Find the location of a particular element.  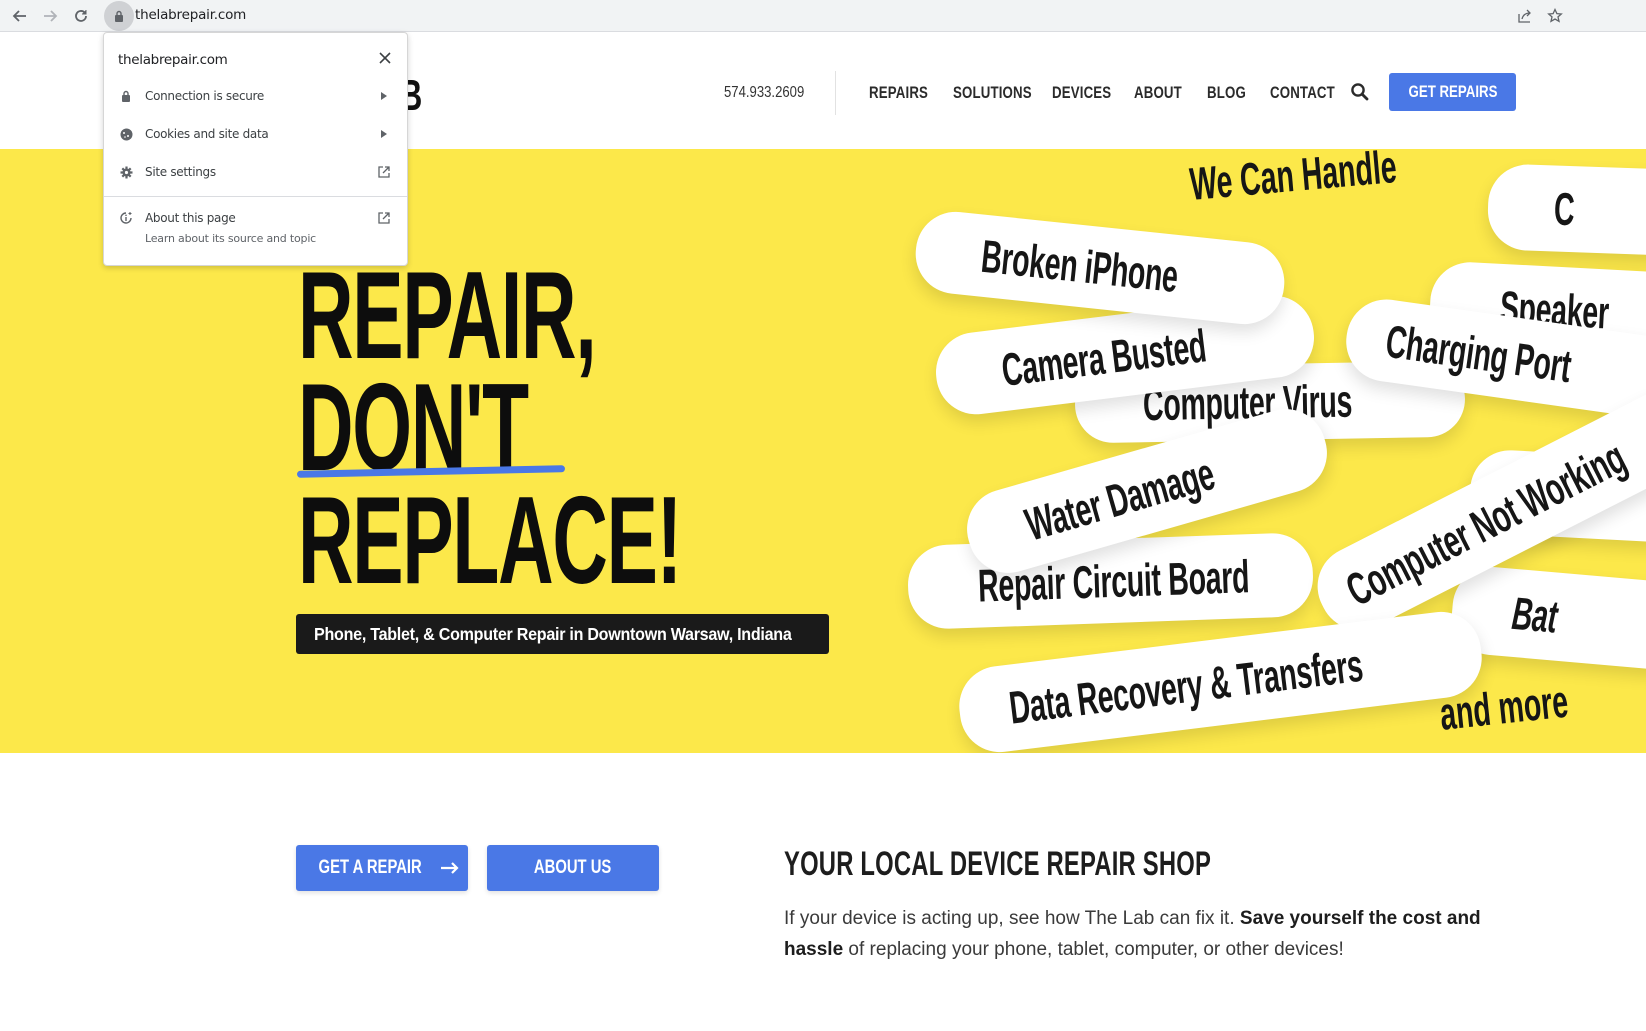

section-title: YOUR LOCAL DEVICE REPAIR SHOP is located at coordinates (998, 864).